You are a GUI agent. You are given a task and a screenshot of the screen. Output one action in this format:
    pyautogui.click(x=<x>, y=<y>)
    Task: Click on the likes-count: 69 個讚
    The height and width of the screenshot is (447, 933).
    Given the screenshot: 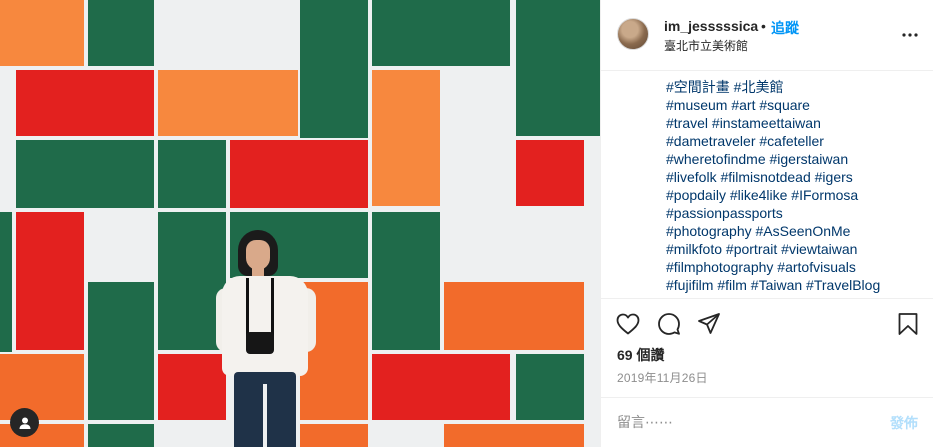 What is the action you would take?
    pyautogui.click(x=640, y=355)
    